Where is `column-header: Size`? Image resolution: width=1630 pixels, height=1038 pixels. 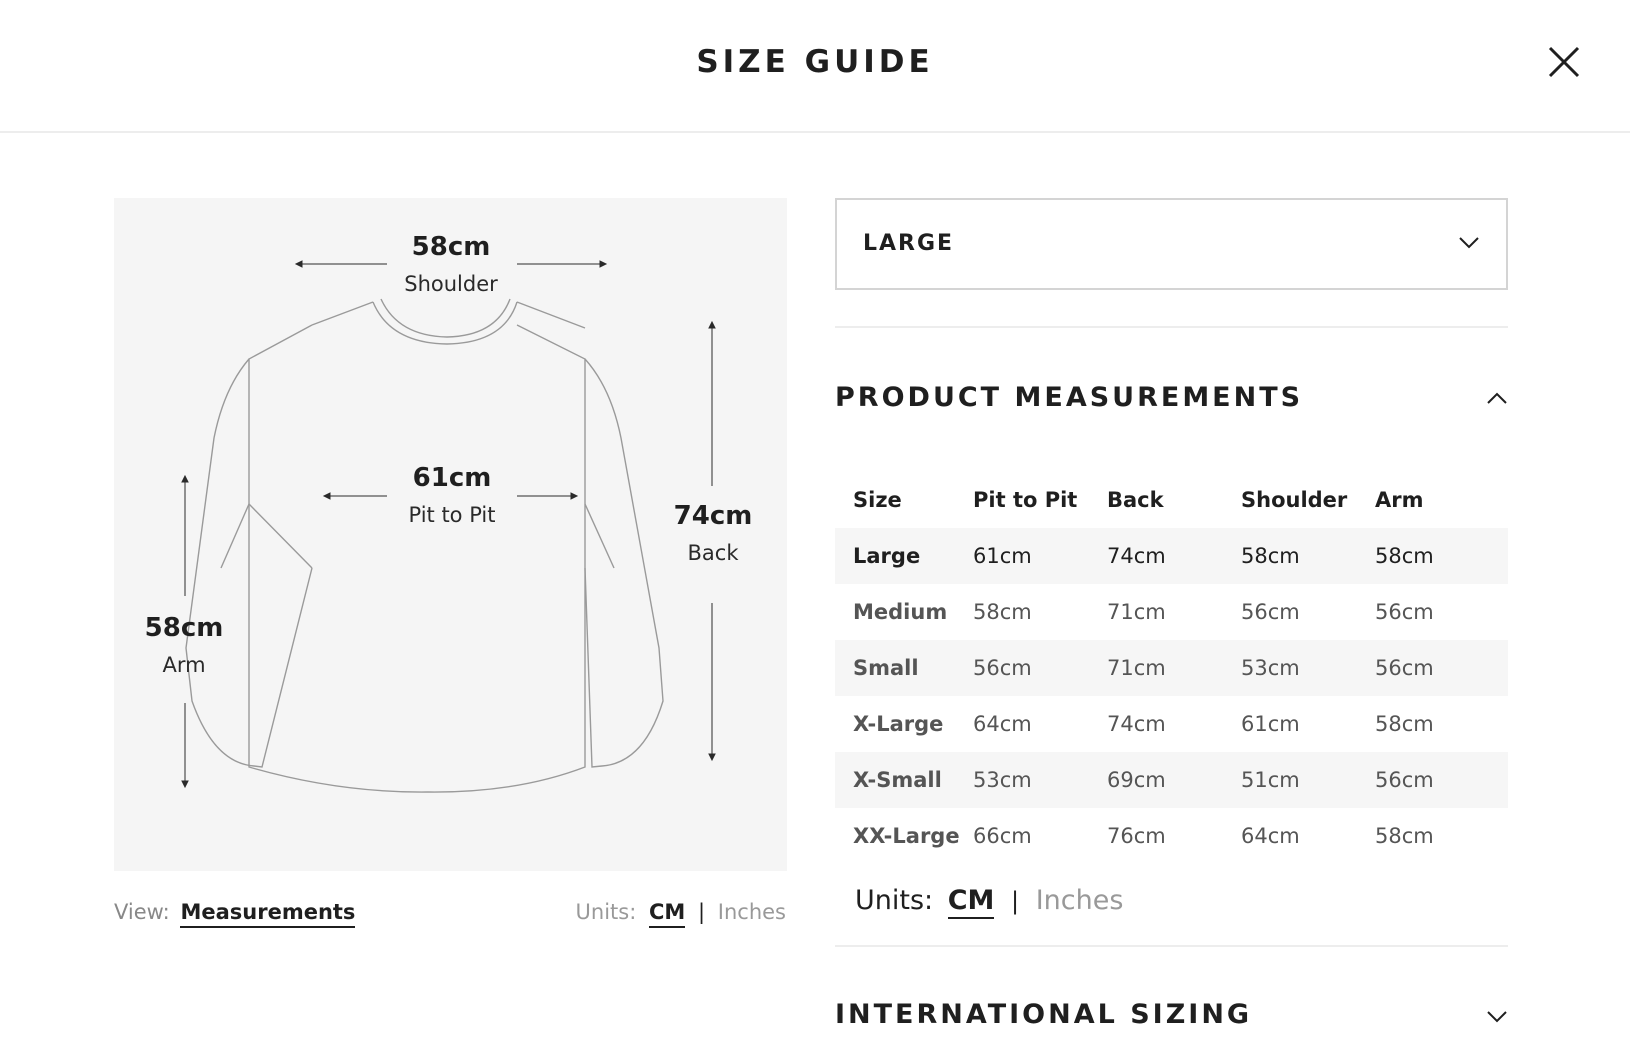
column-header: Size is located at coordinates (877, 500).